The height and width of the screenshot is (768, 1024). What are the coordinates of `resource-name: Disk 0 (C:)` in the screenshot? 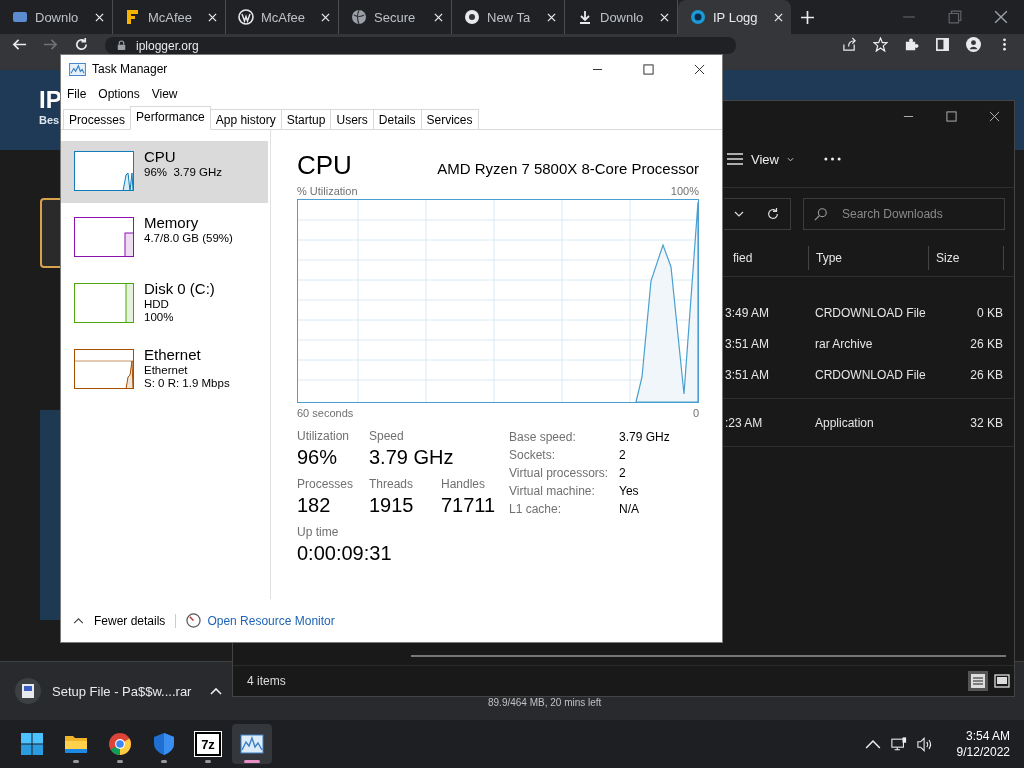 It's located at (179, 288).